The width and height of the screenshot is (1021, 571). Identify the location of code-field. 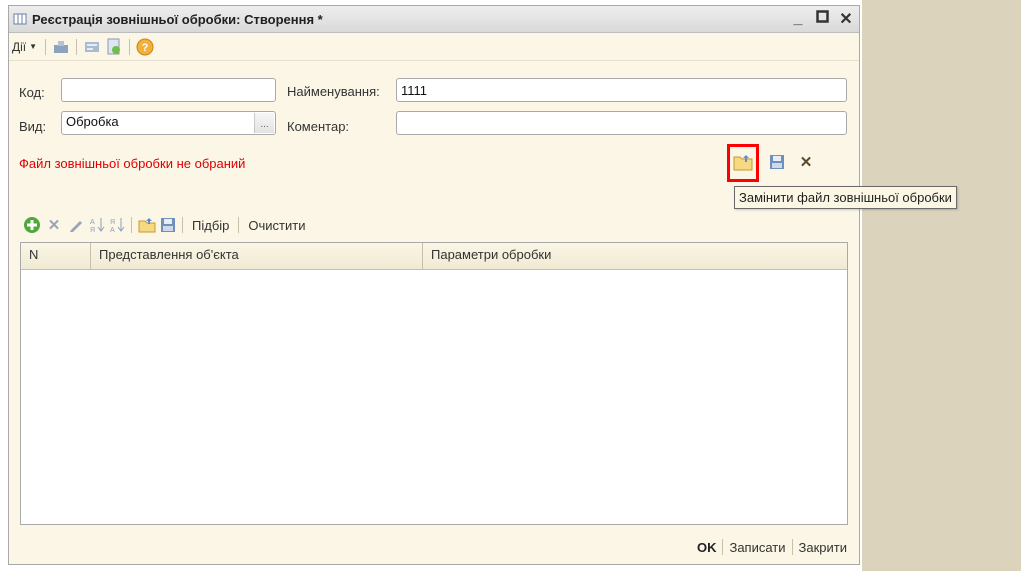
(168, 90).